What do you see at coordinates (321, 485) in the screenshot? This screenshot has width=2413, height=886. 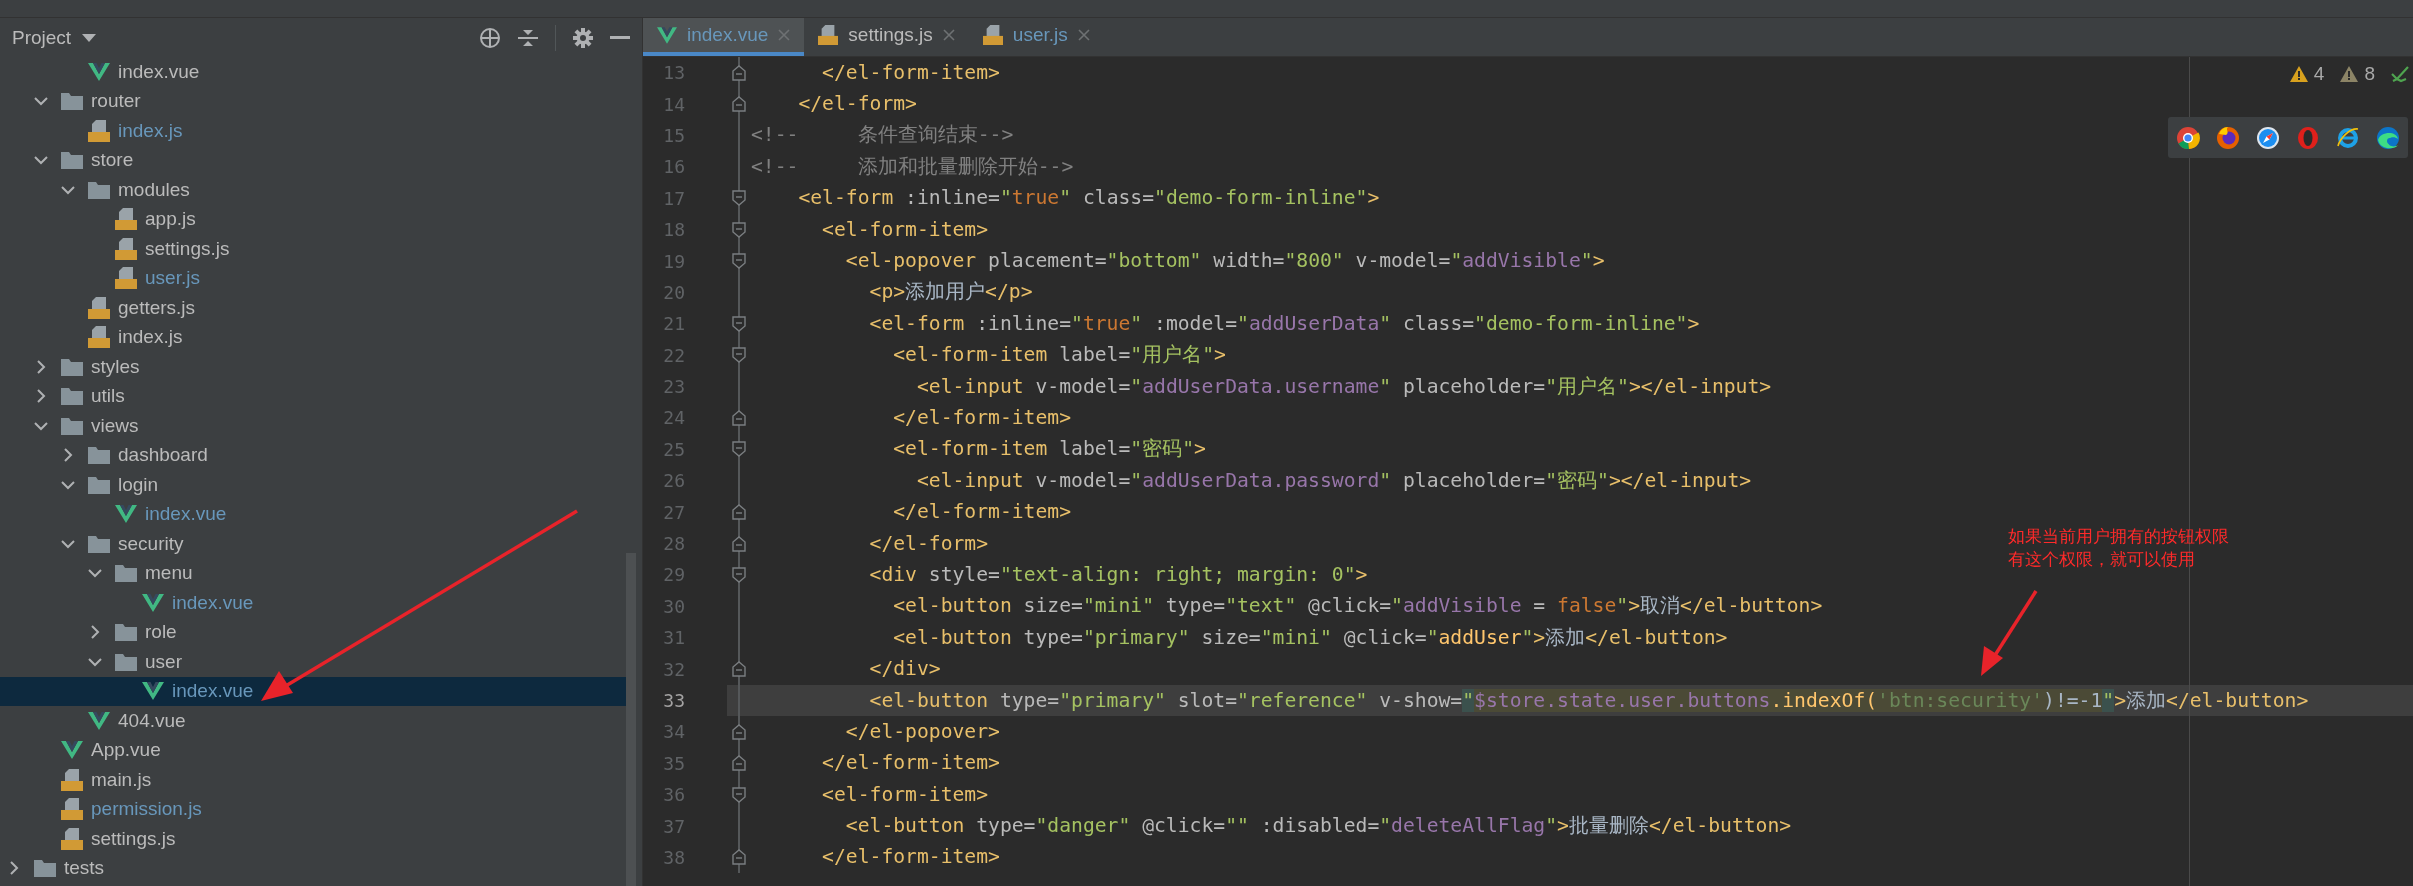 I see `tree-item: login` at bounding box center [321, 485].